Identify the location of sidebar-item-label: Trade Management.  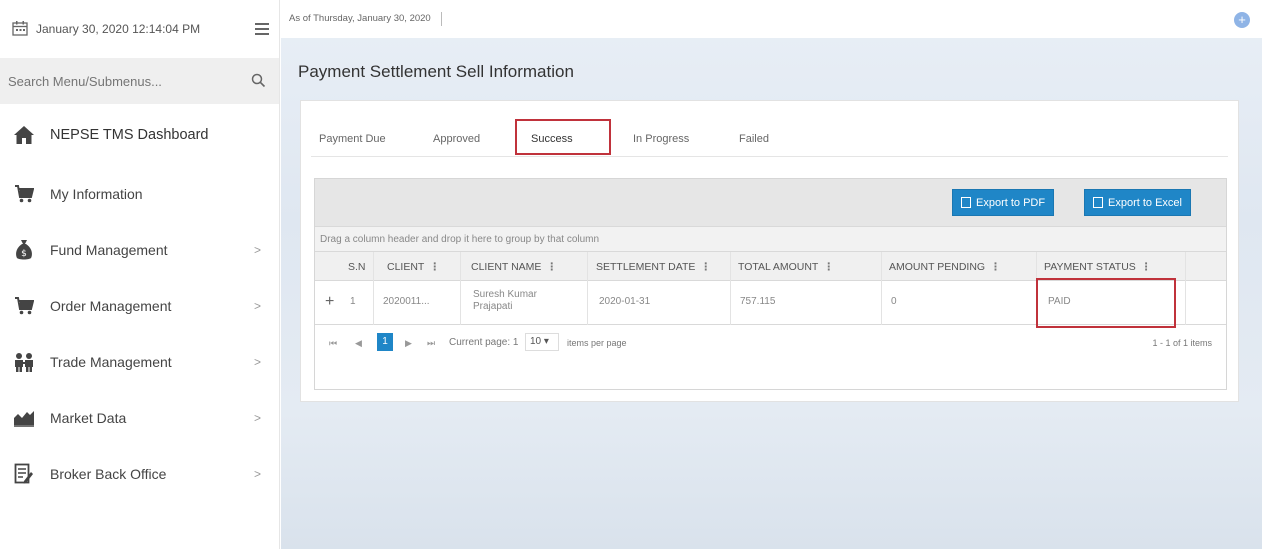
(111, 362).